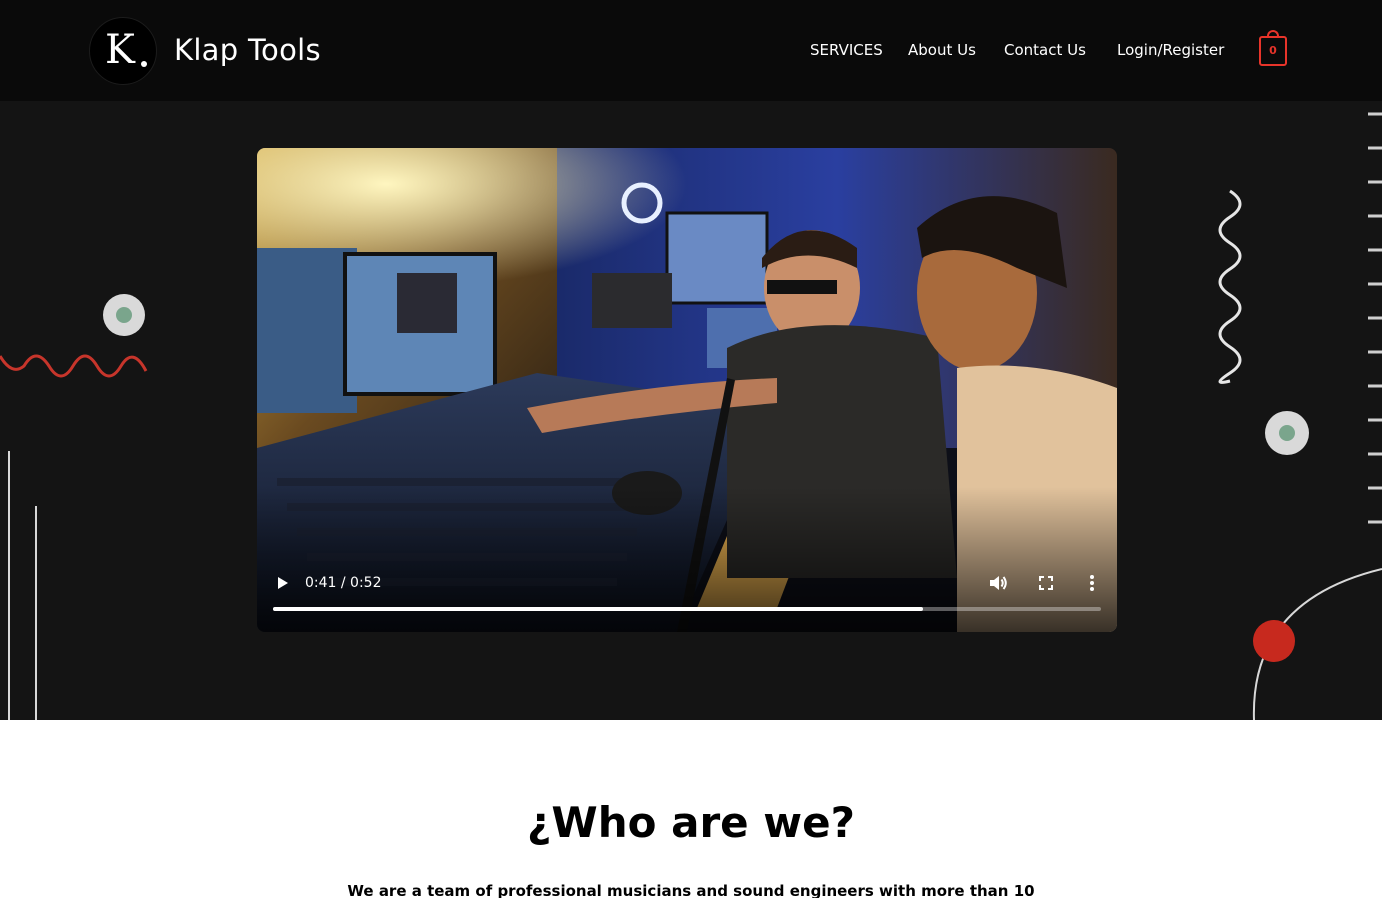  What do you see at coordinates (247, 50) in the screenshot?
I see `brand-name: Klap Tools` at bounding box center [247, 50].